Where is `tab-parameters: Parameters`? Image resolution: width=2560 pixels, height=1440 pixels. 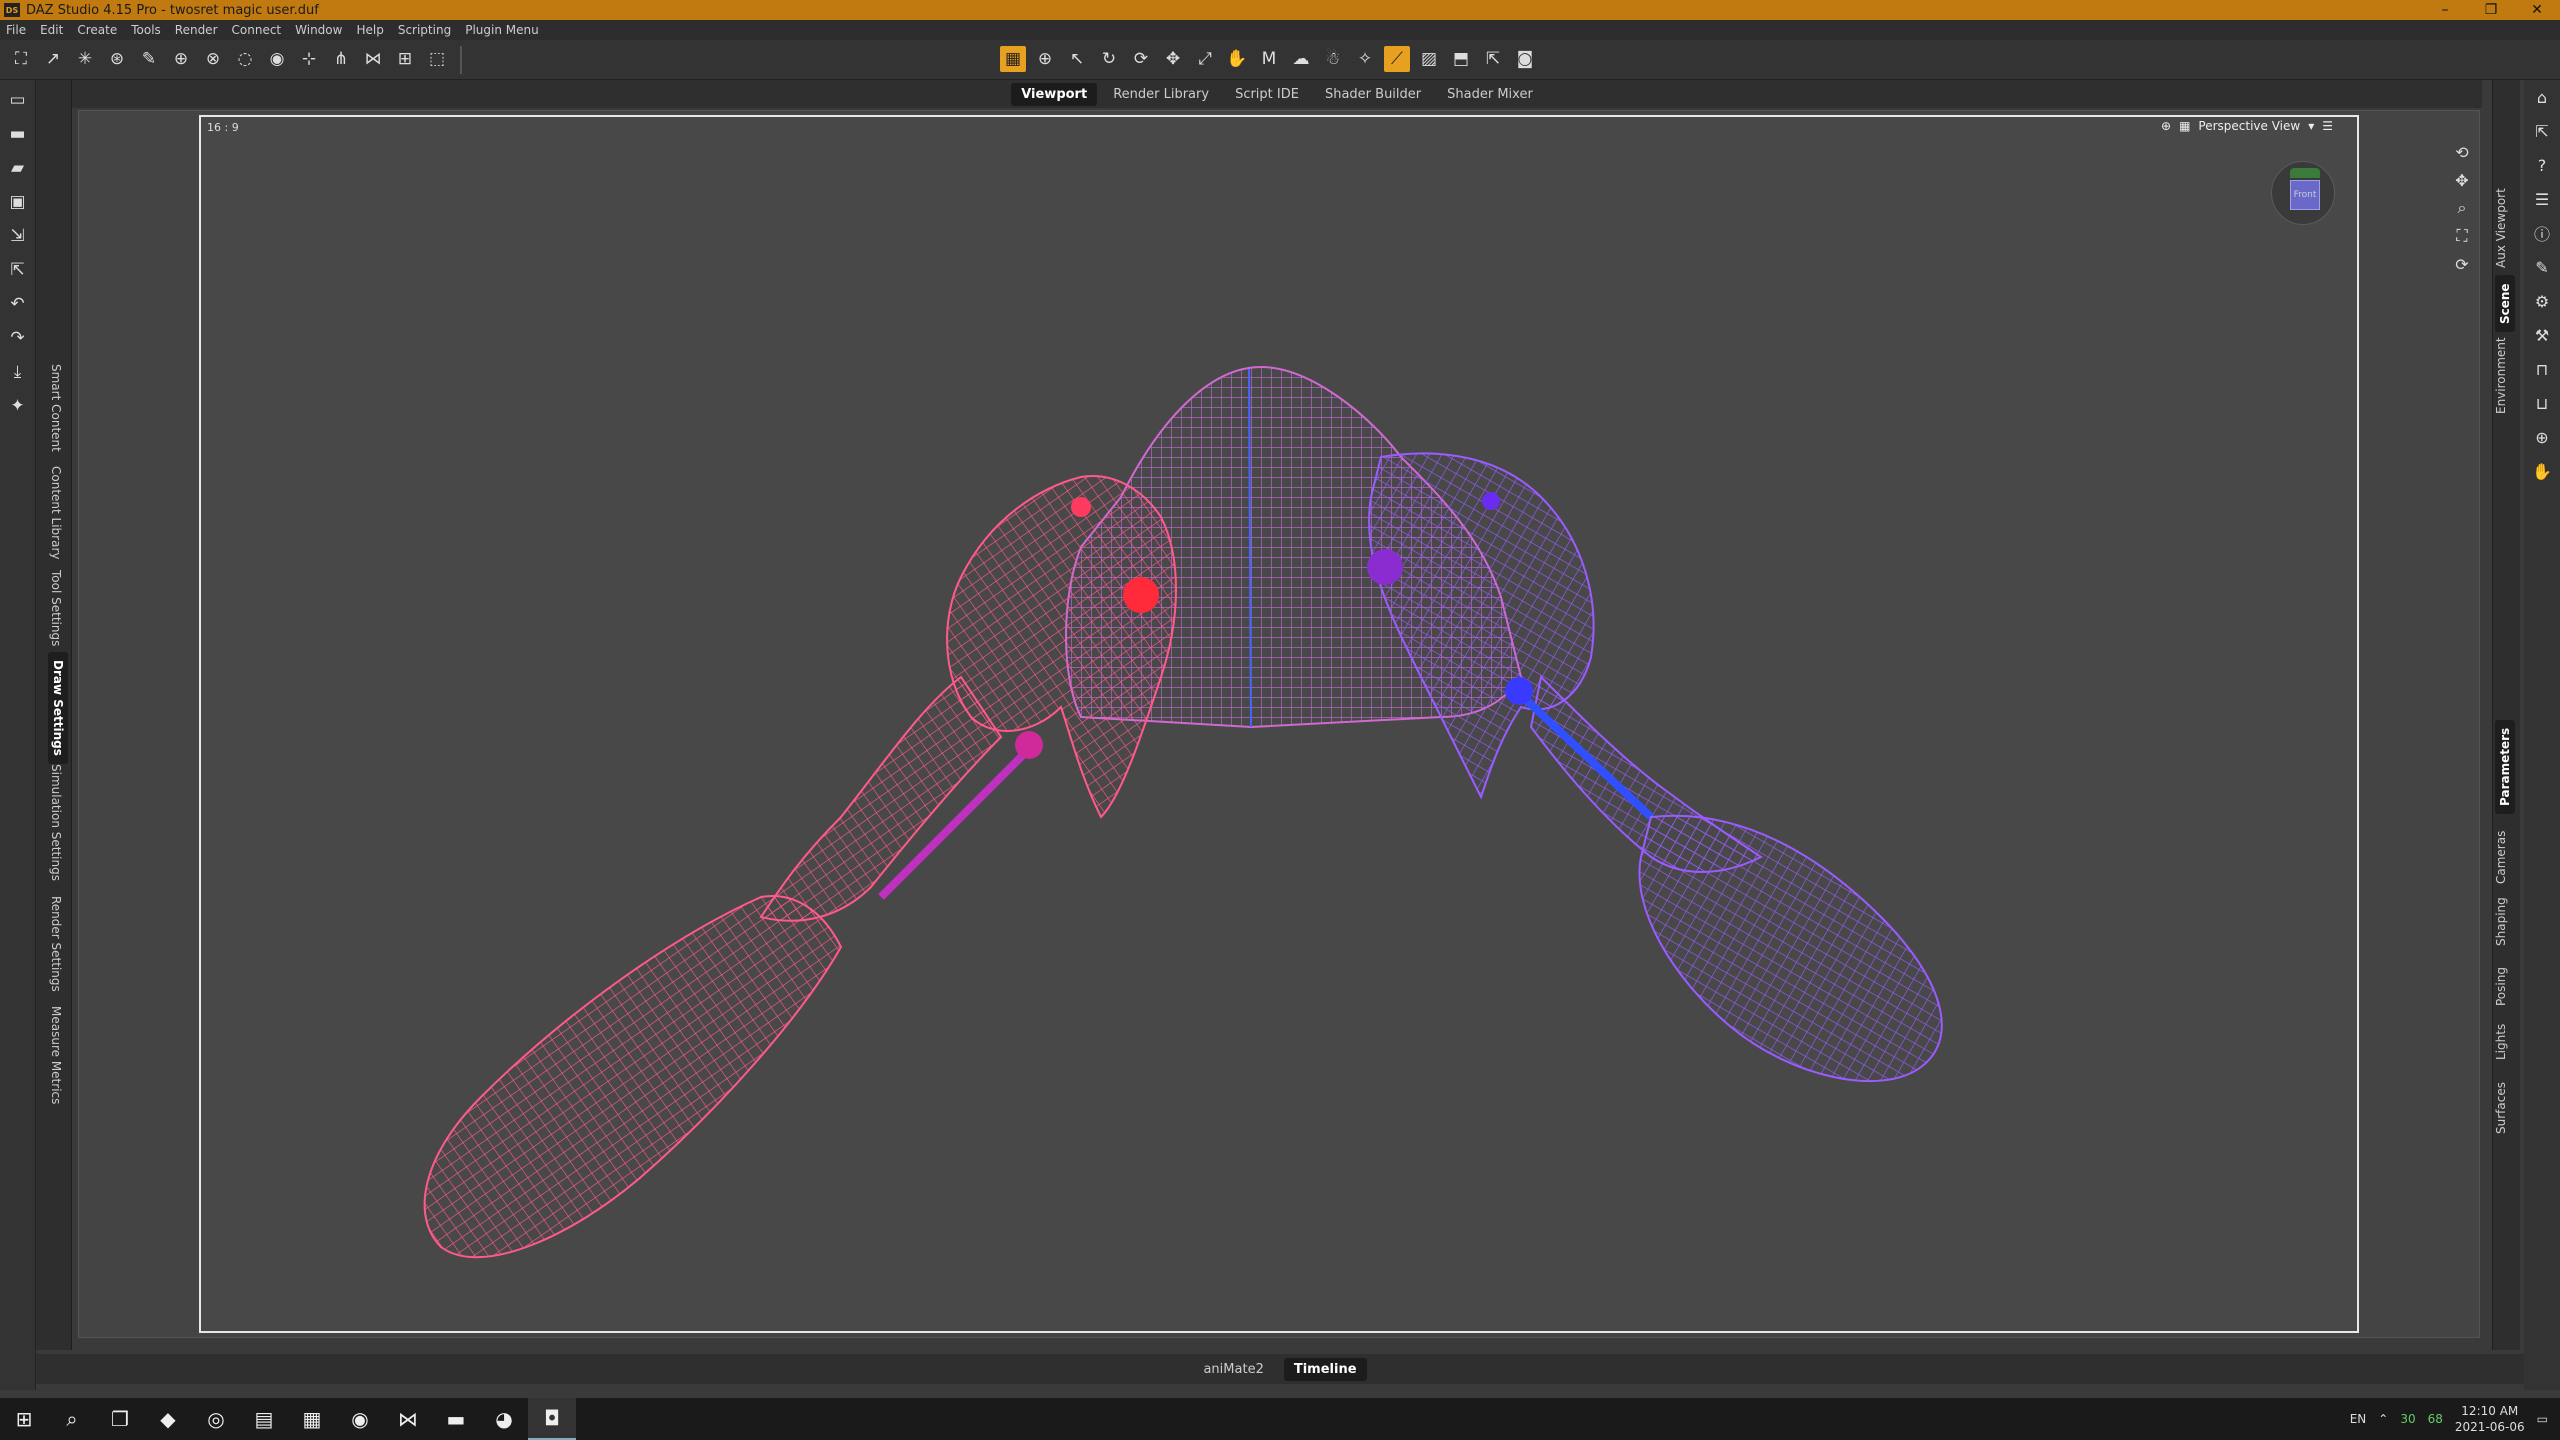 tab-parameters: Parameters is located at coordinates (2505, 766).